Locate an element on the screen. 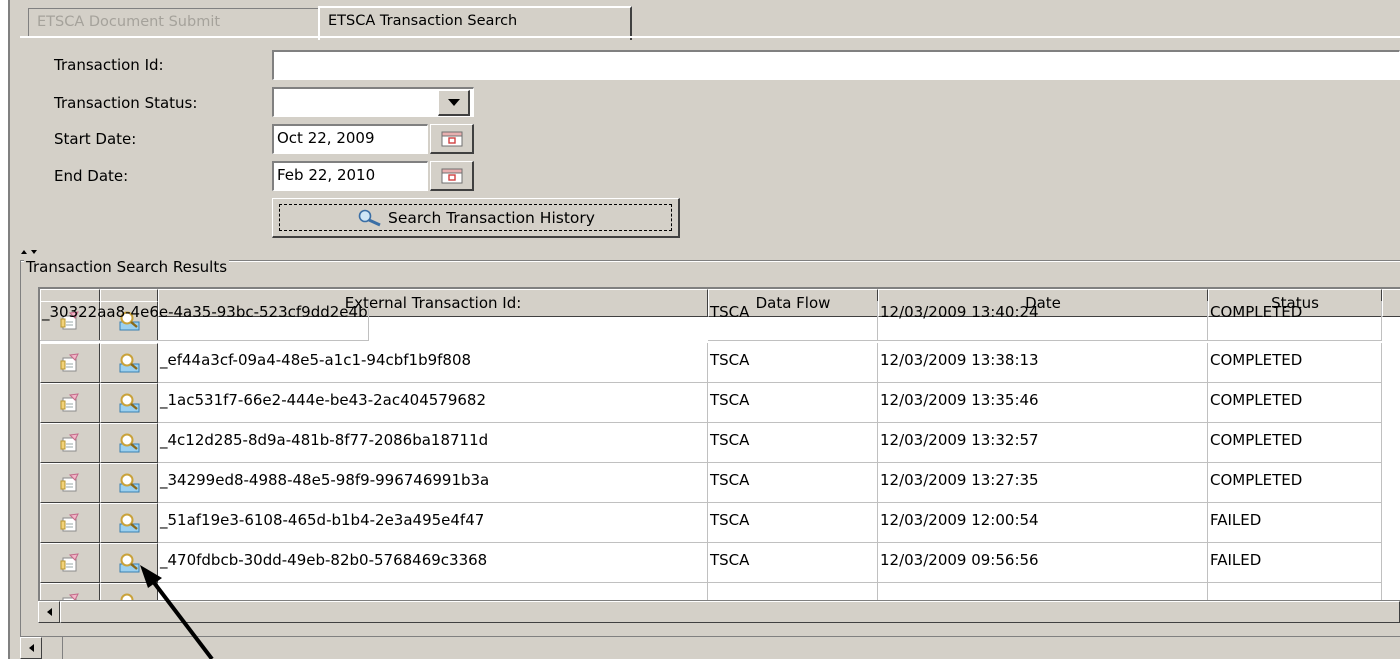  start-date-calendar-button is located at coordinates (452, 139).